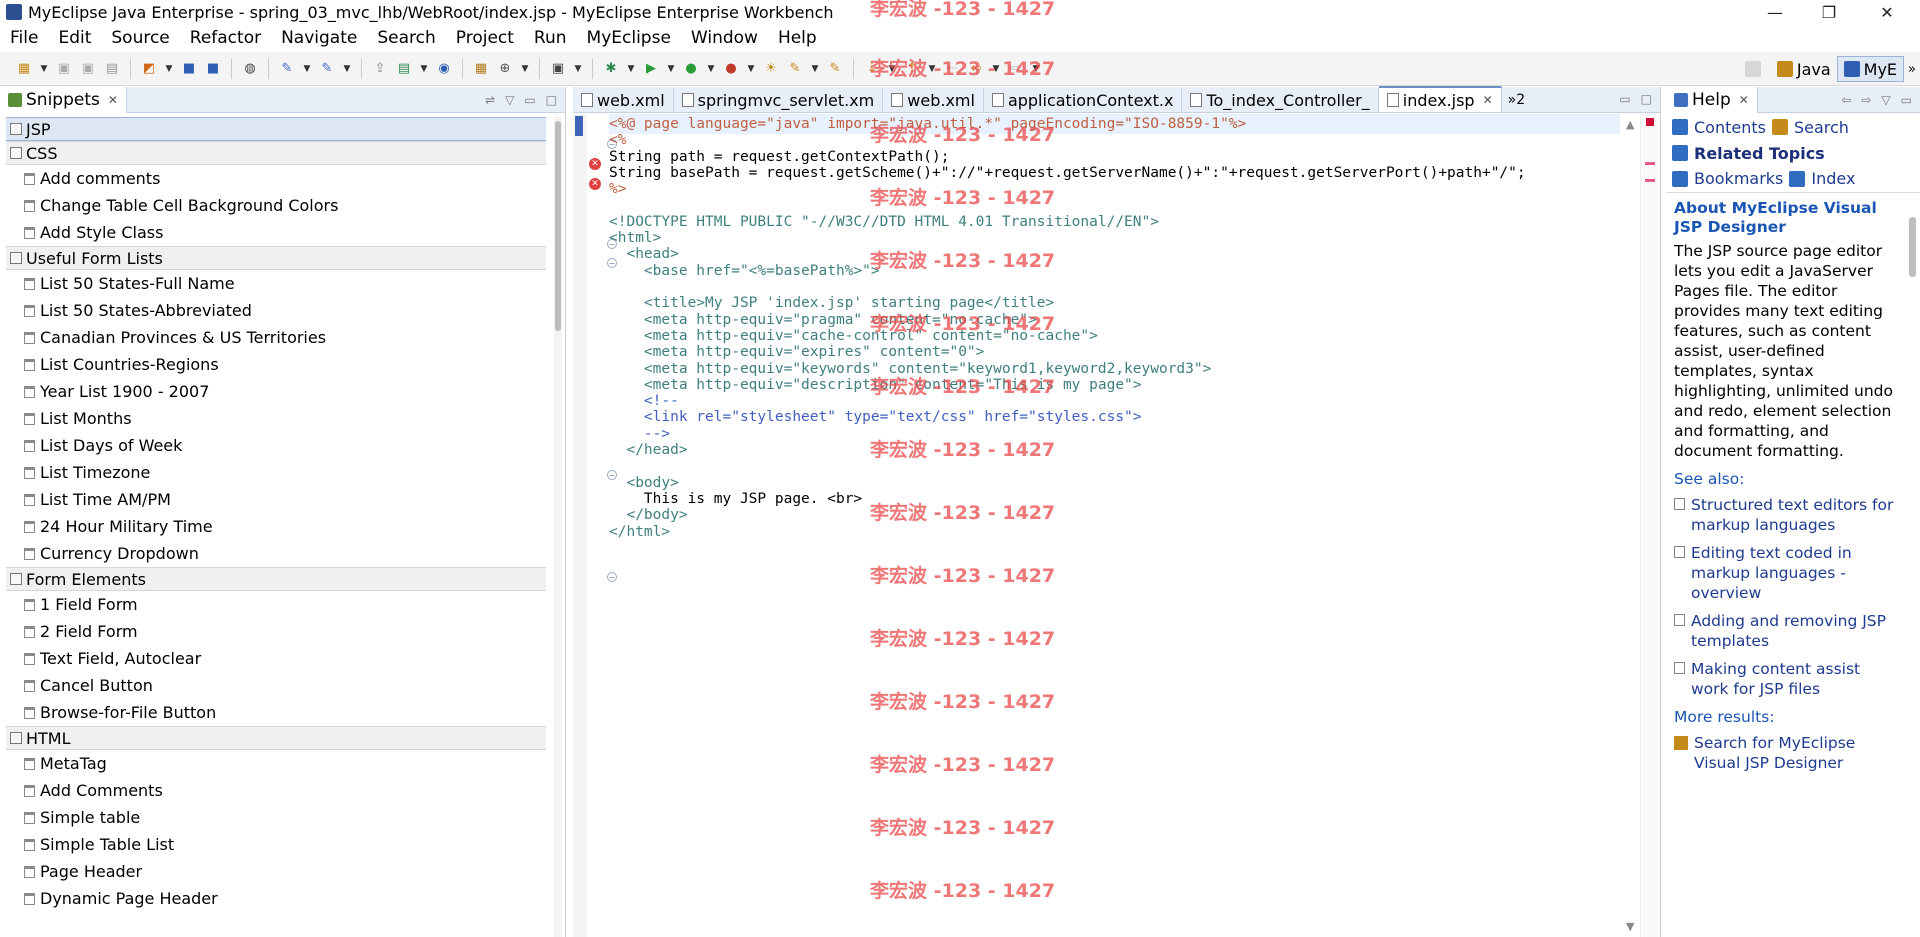 The width and height of the screenshot is (1920, 937). I want to click on snapshot-icon: ▣, so click(558, 69).